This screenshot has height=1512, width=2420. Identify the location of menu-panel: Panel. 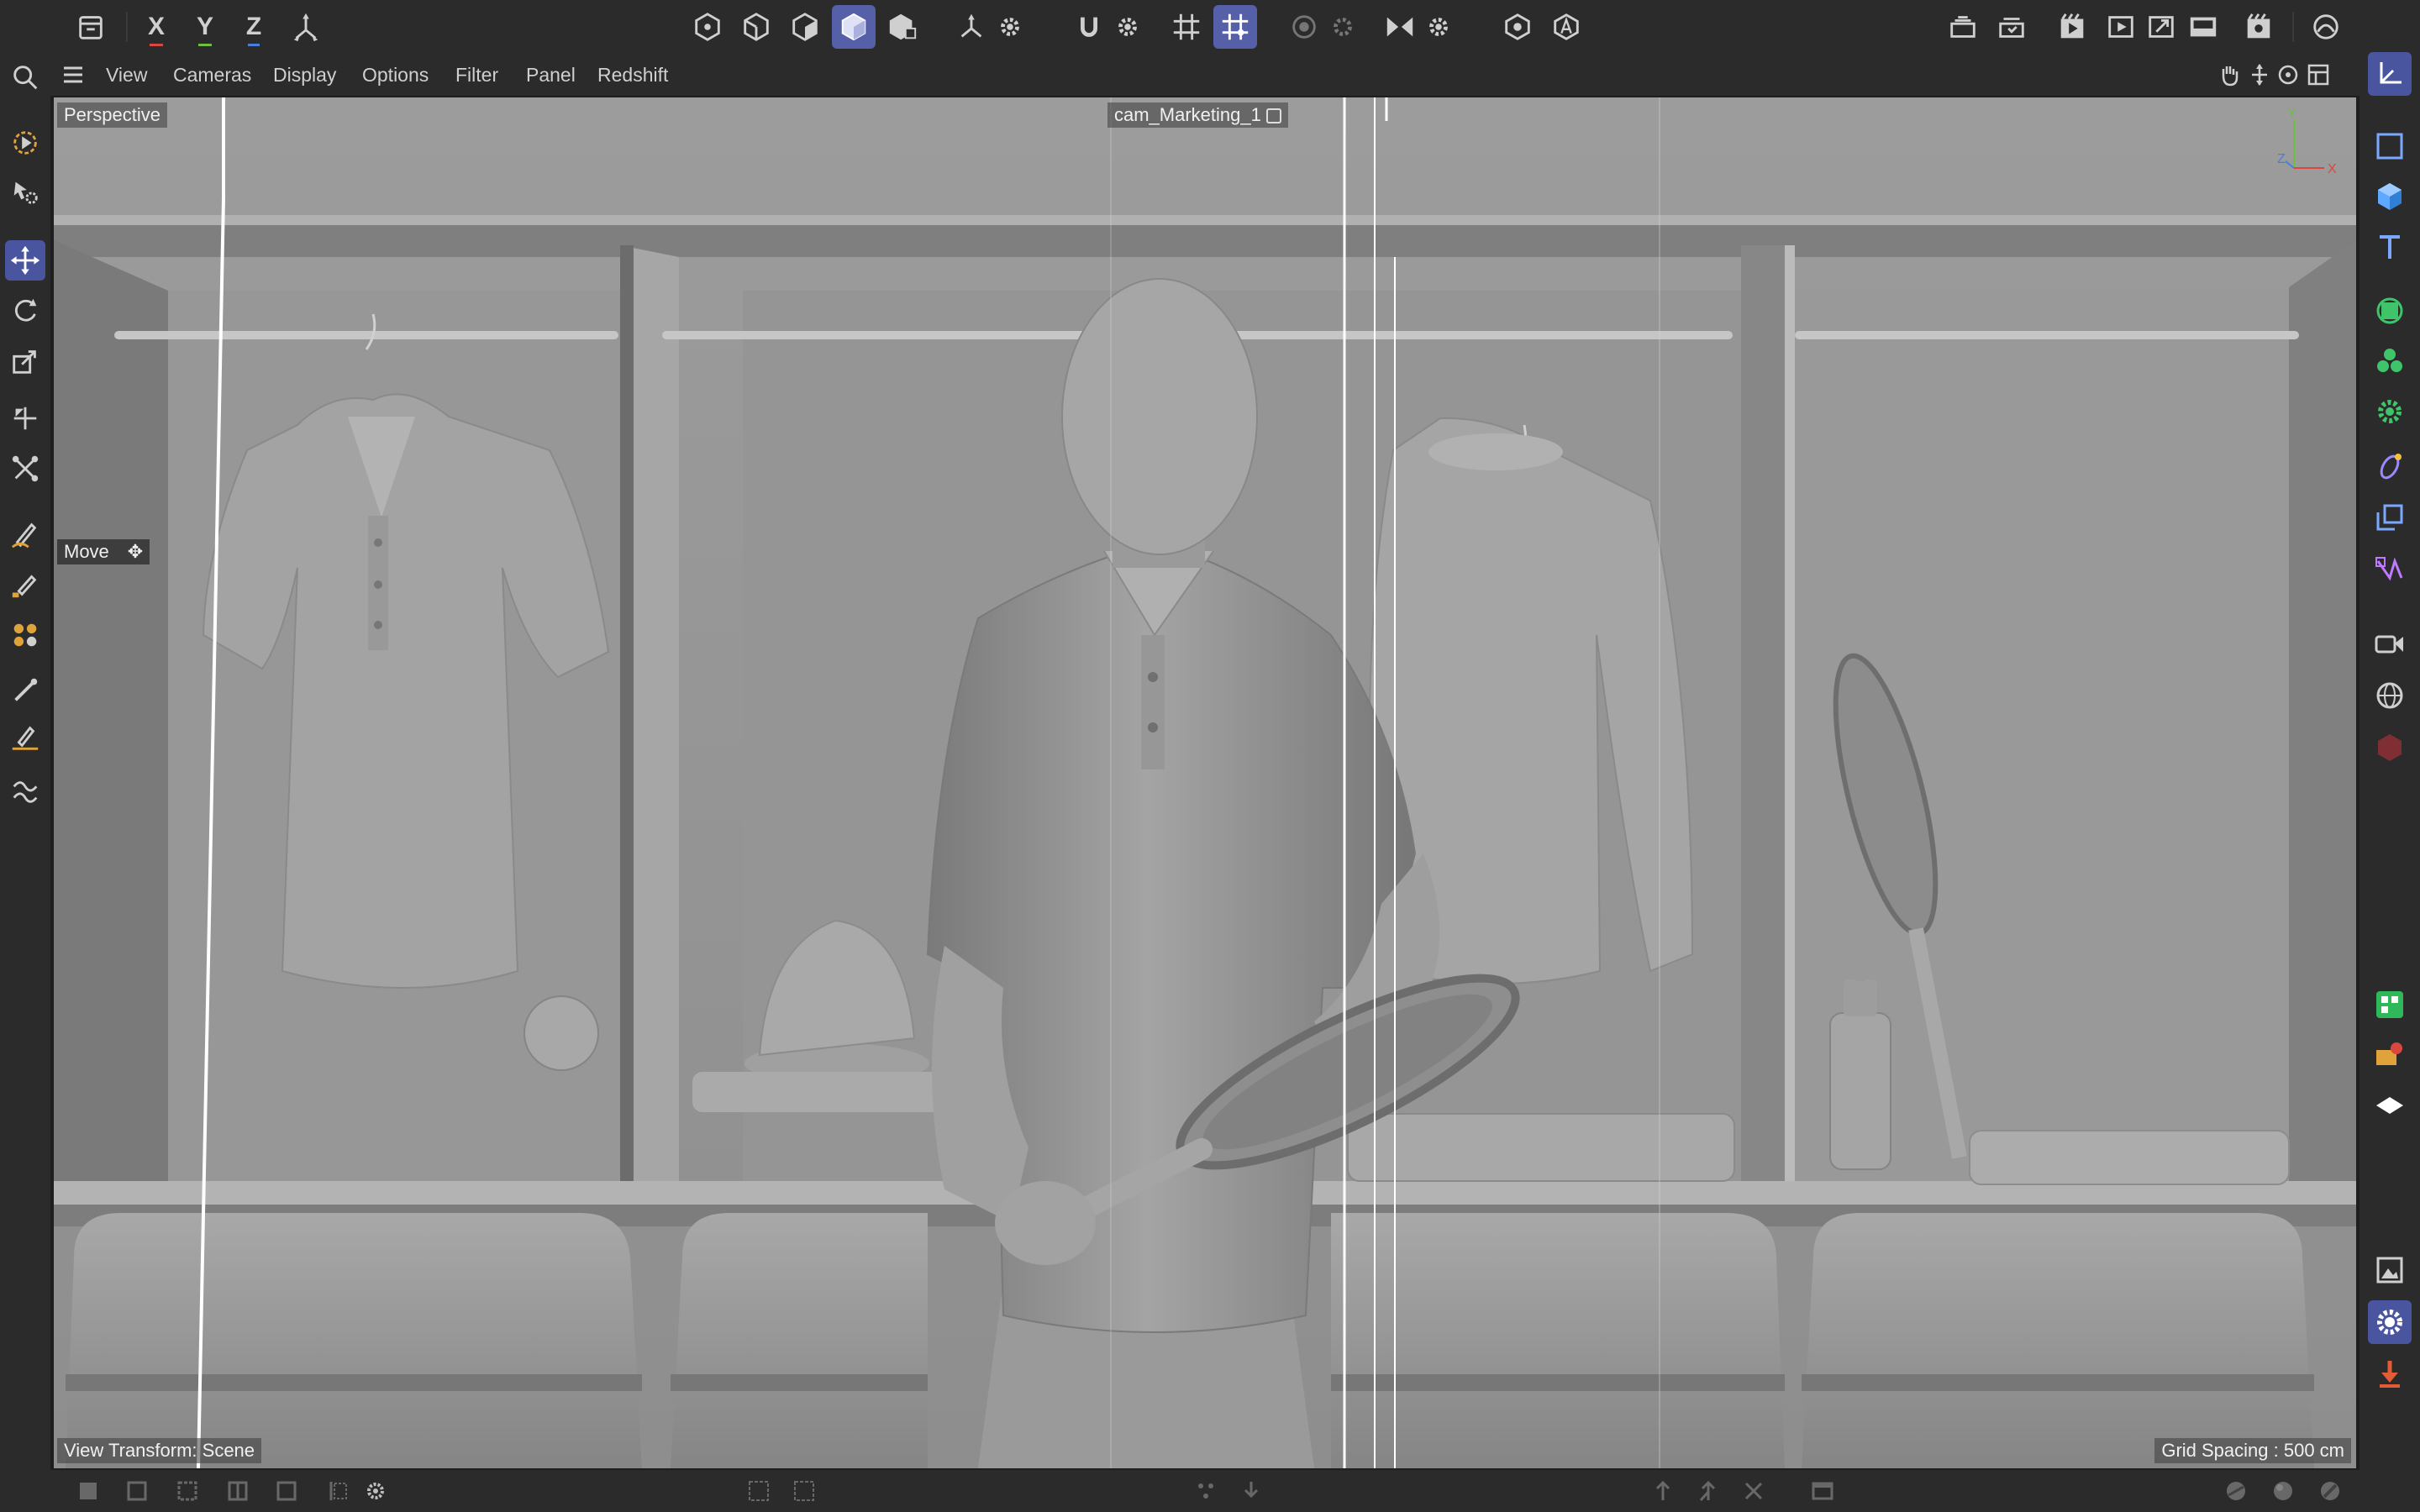
(551, 75).